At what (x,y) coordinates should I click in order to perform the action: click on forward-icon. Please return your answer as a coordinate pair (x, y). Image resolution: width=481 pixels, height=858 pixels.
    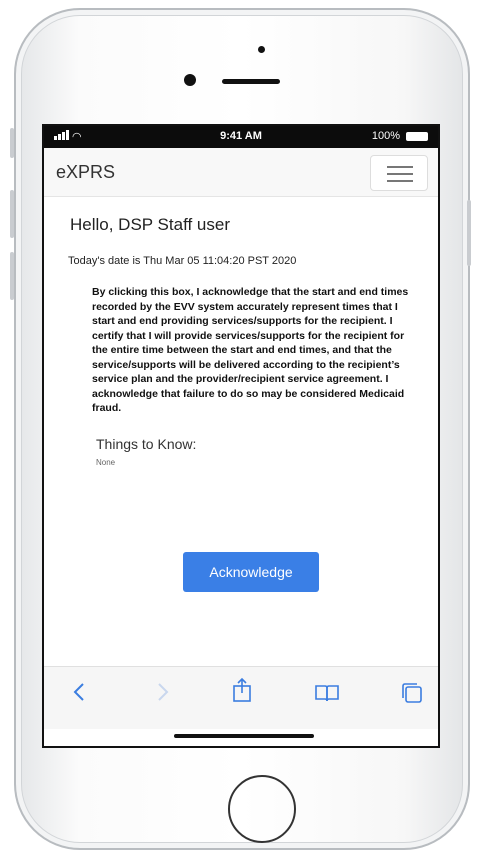
    Looking at the image, I should click on (163, 695).